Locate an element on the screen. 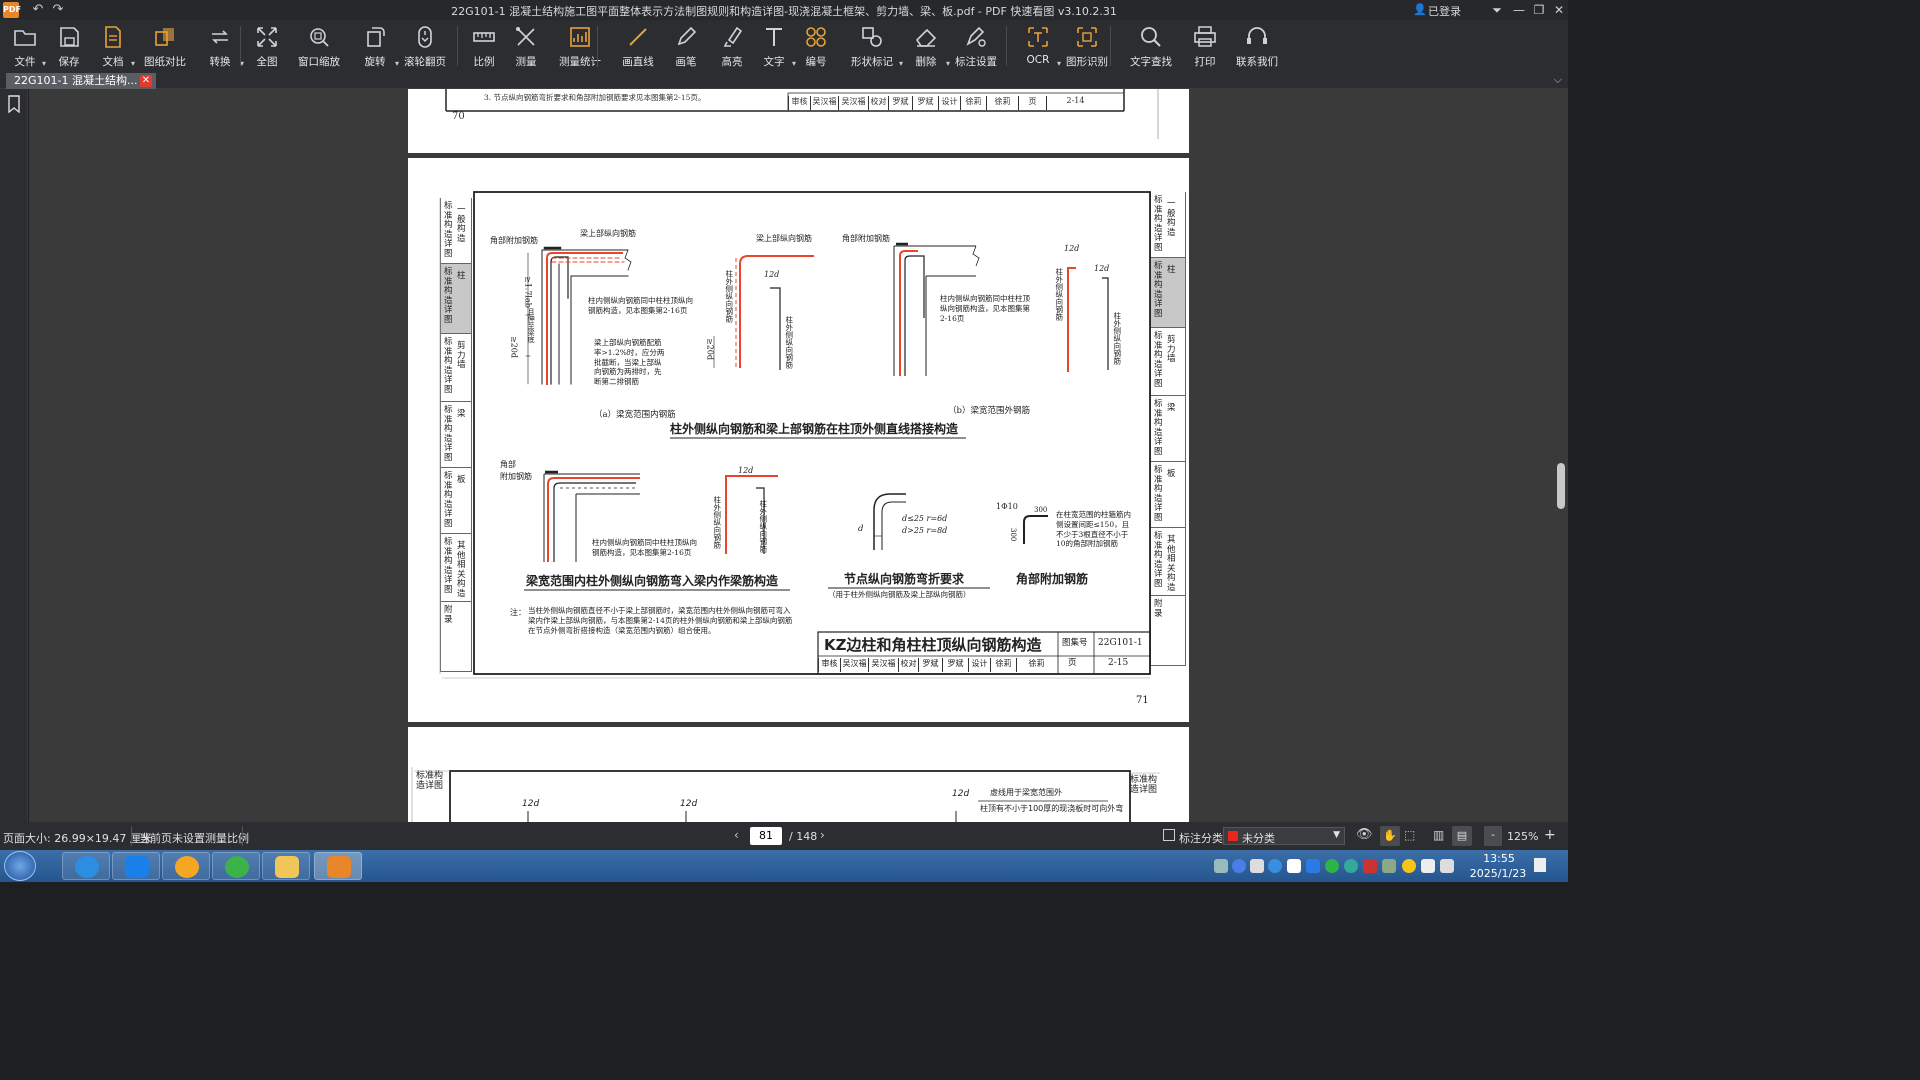 This screenshot has width=1920, height=1080. tool-print-button: 打印 is located at coordinates (1205, 47).